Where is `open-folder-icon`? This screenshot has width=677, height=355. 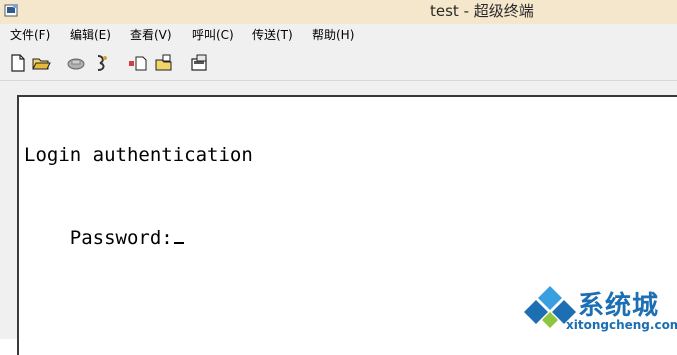
open-folder-icon is located at coordinates (41, 63).